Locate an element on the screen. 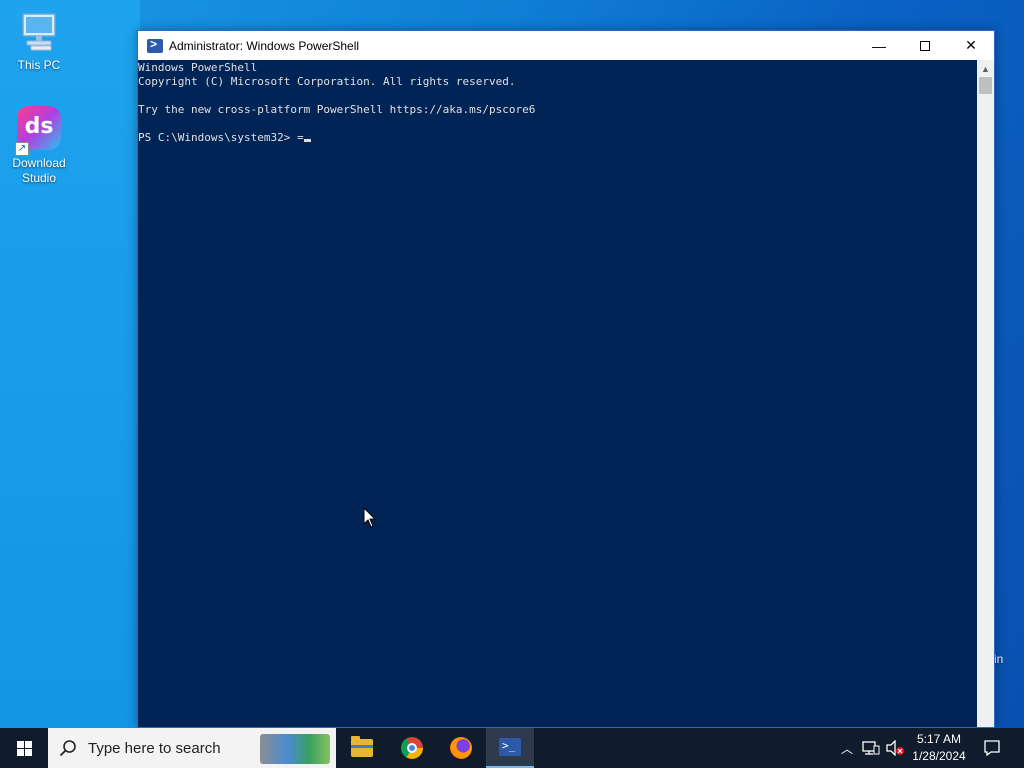 Image resolution: width=1024 pixels, height=768 pixels. search-icon is located at coordinates (68, 748).